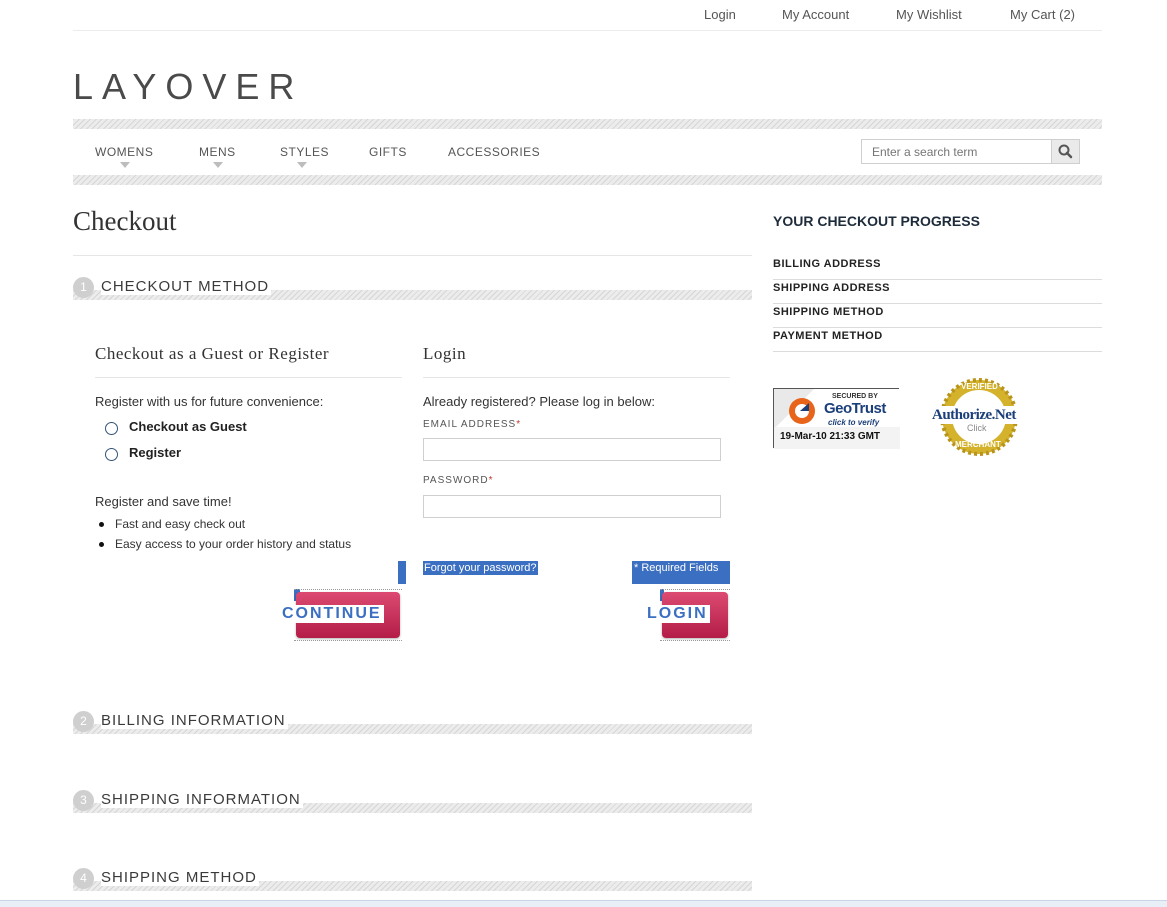  Describe the element at coordinates (412, 880) in the screenshot. I see `step-shipping-method: 4 SHIPPING METHOD` at that location.